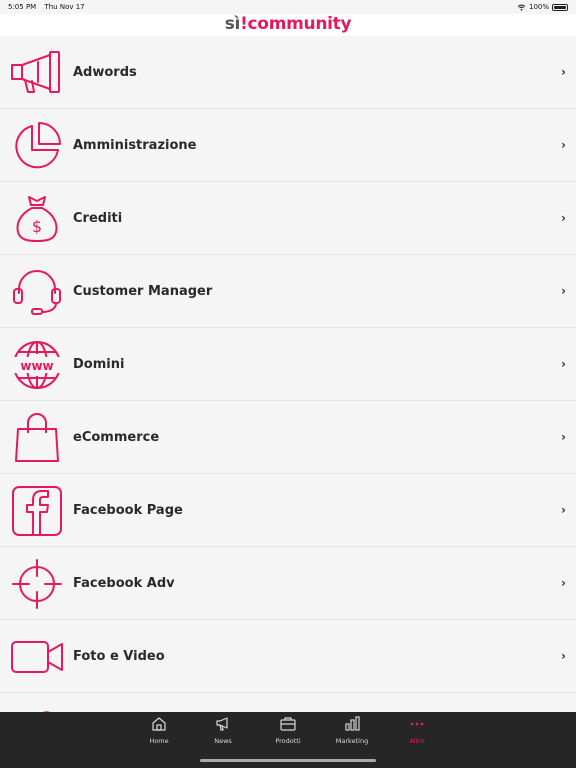  I want to click on menu-item-ecommerce: eCommerce ›, so click(288, 437).